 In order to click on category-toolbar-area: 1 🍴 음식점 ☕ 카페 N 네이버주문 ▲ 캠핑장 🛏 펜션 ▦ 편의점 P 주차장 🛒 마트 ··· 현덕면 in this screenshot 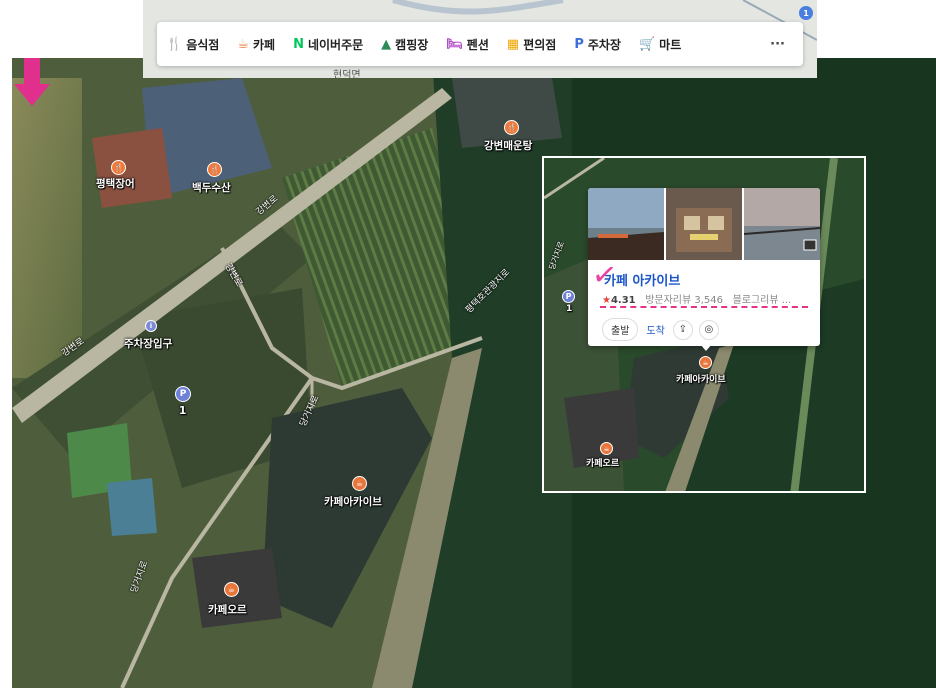, I will do `click(480, 39)`.